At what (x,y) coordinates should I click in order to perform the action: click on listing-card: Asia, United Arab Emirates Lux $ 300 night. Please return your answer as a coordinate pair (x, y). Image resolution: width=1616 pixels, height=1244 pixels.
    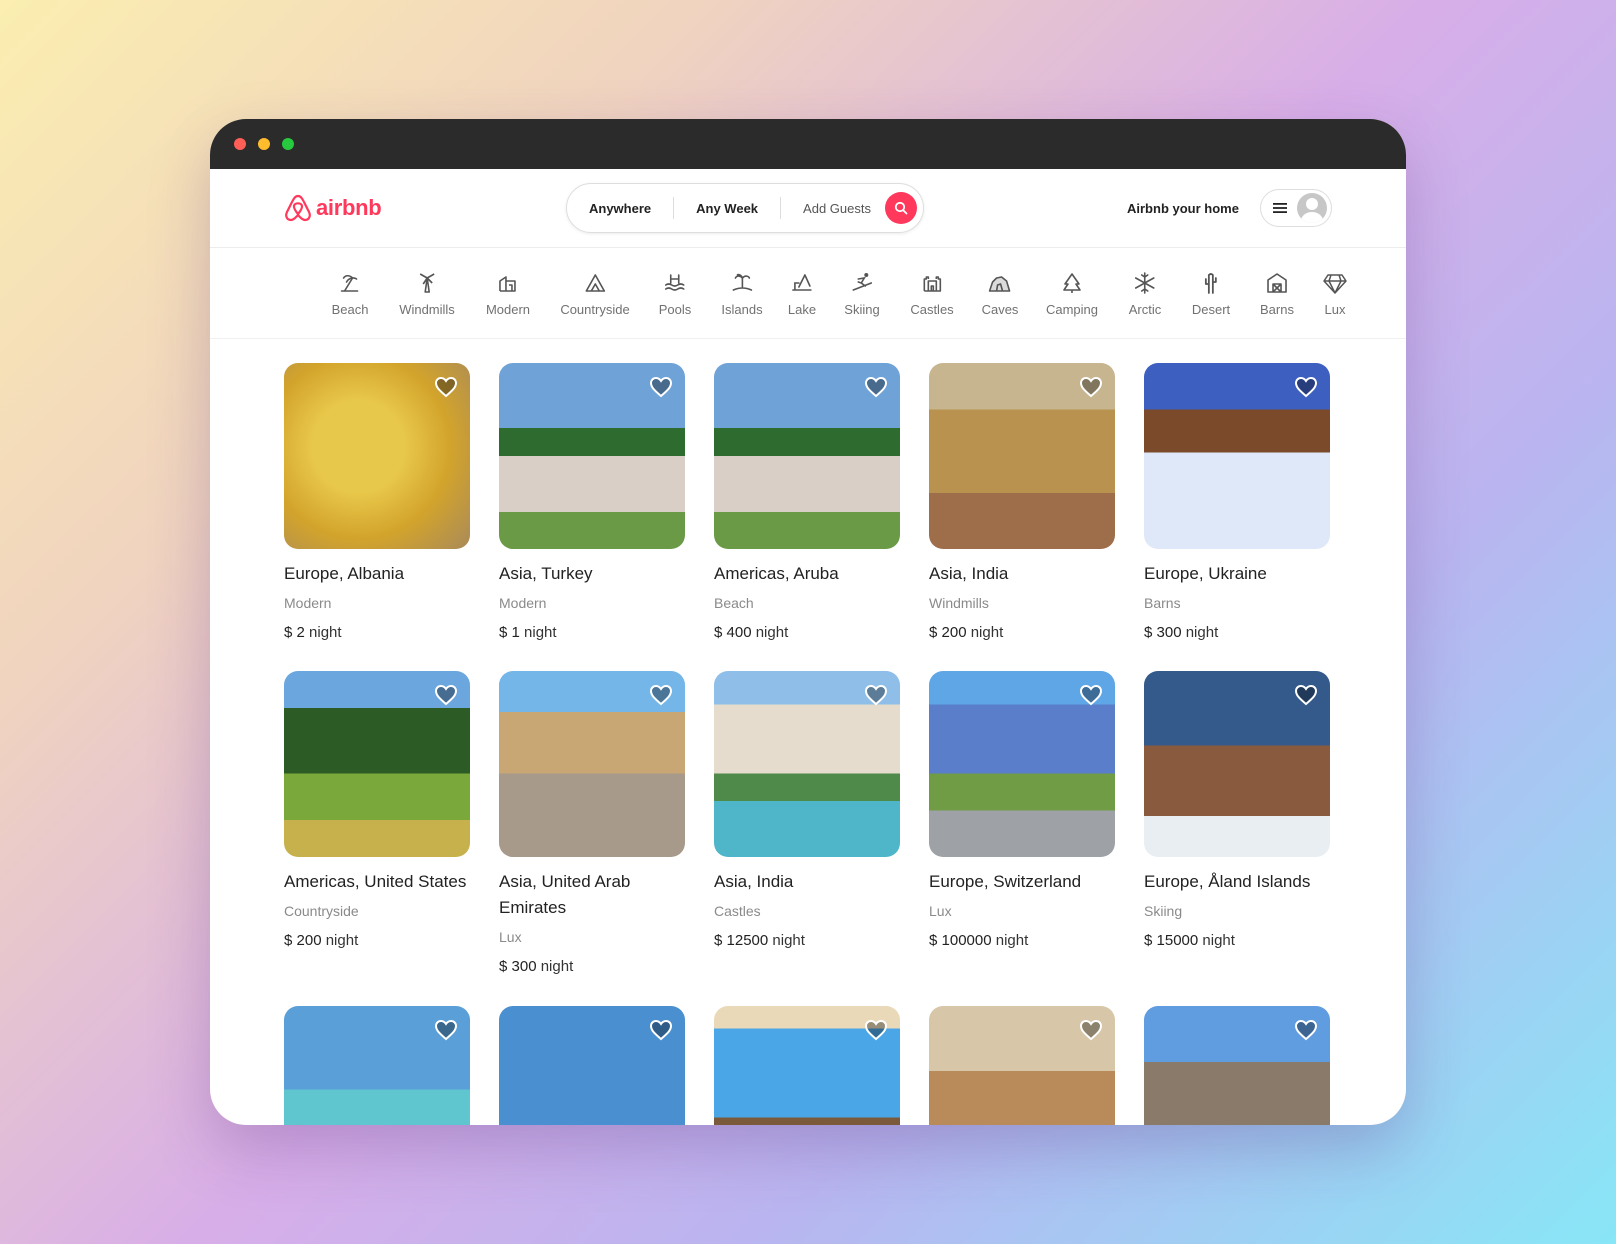
    Looking at the image, I should click on (592, 824).